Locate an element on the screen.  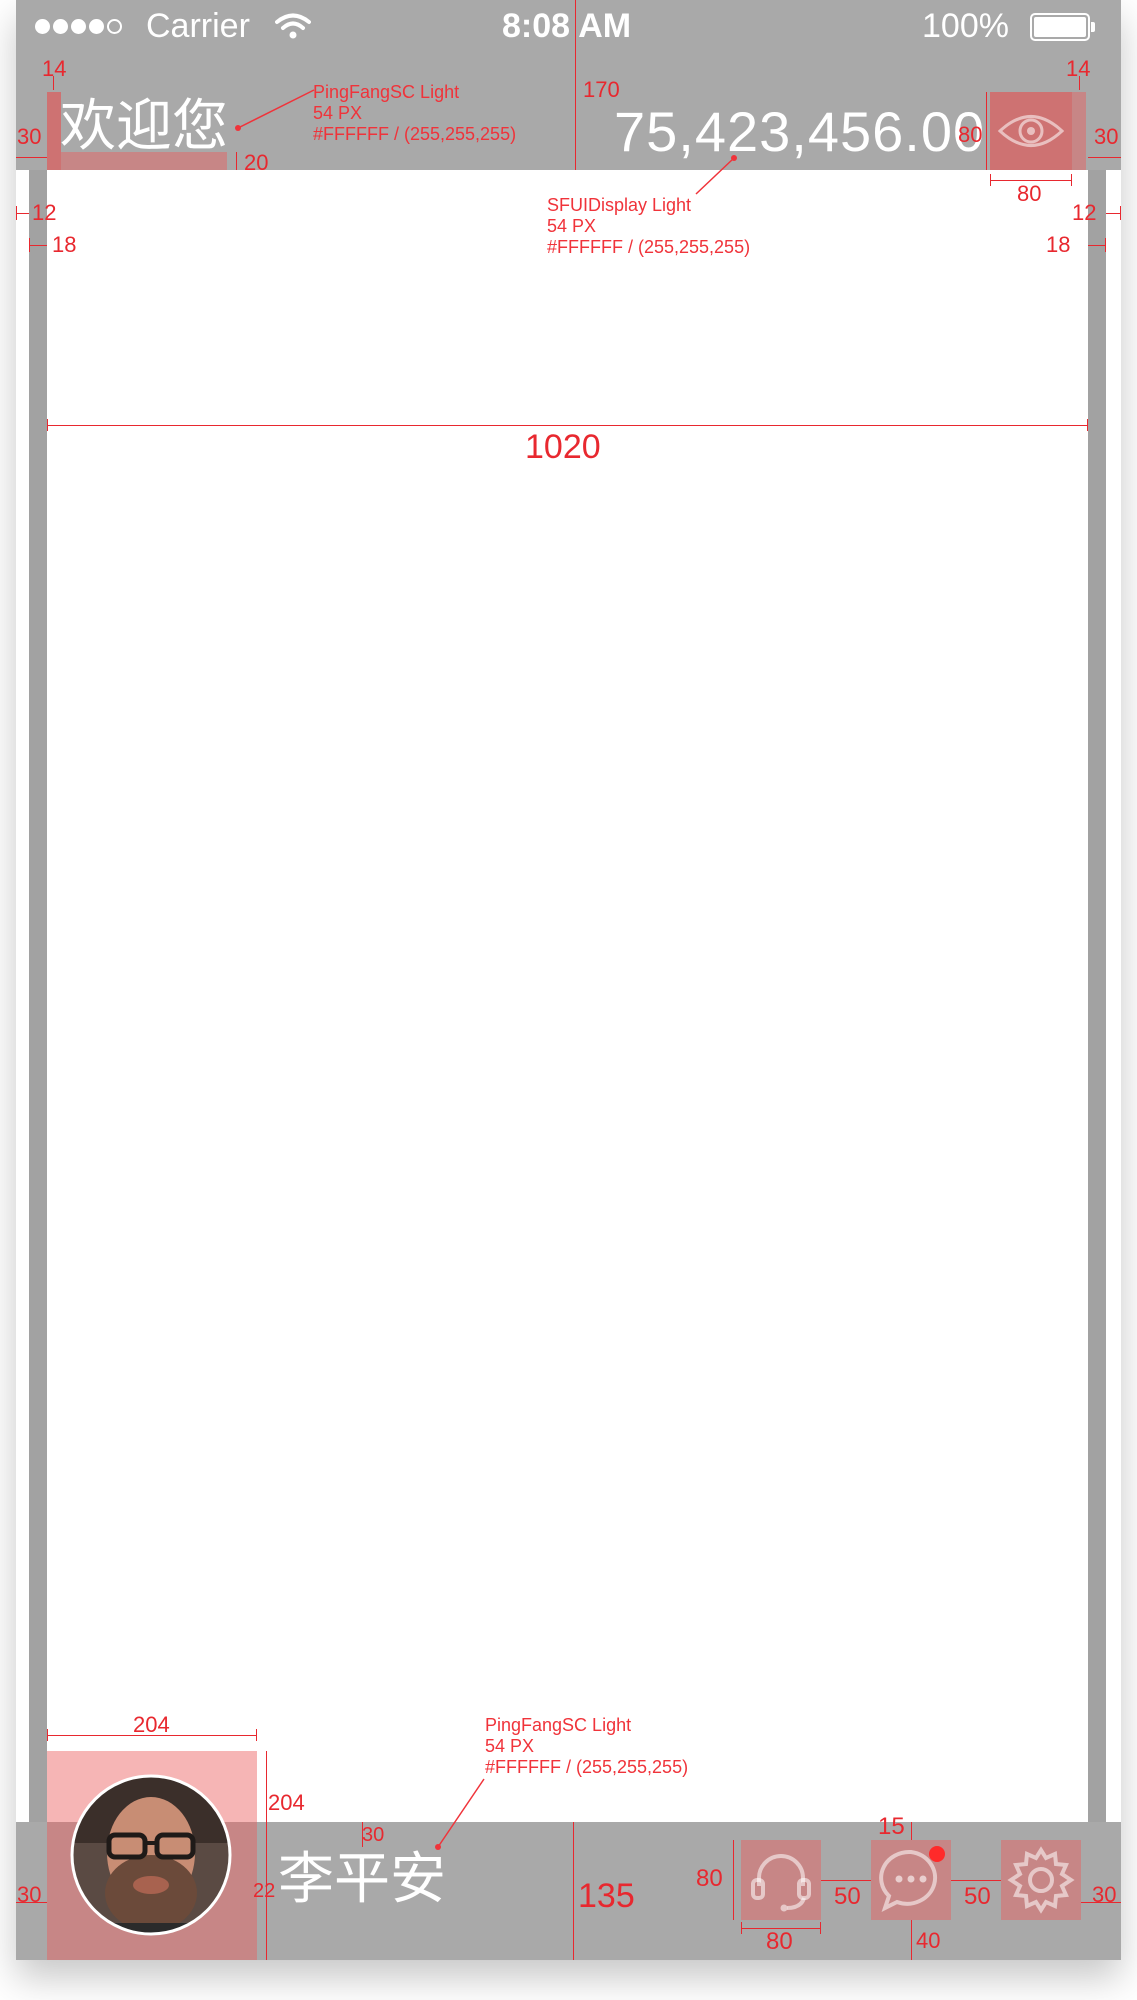
carrier-label: Carrier is located at coordinates (198, 26).